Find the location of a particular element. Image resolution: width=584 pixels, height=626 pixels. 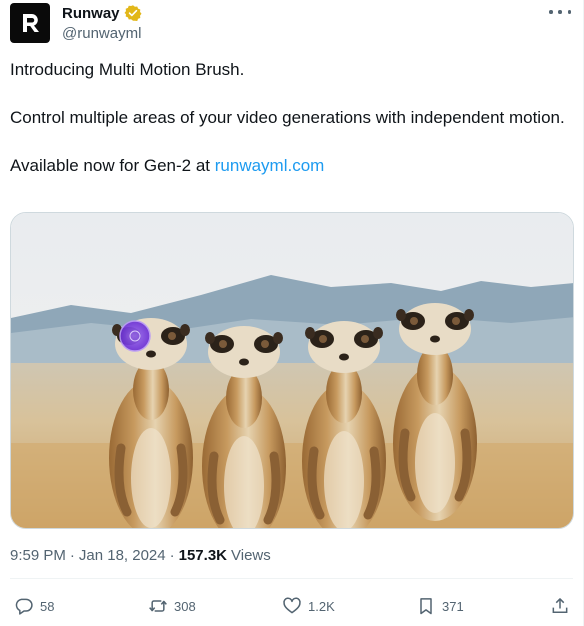

share-icon is located at coordinates (560, 605).